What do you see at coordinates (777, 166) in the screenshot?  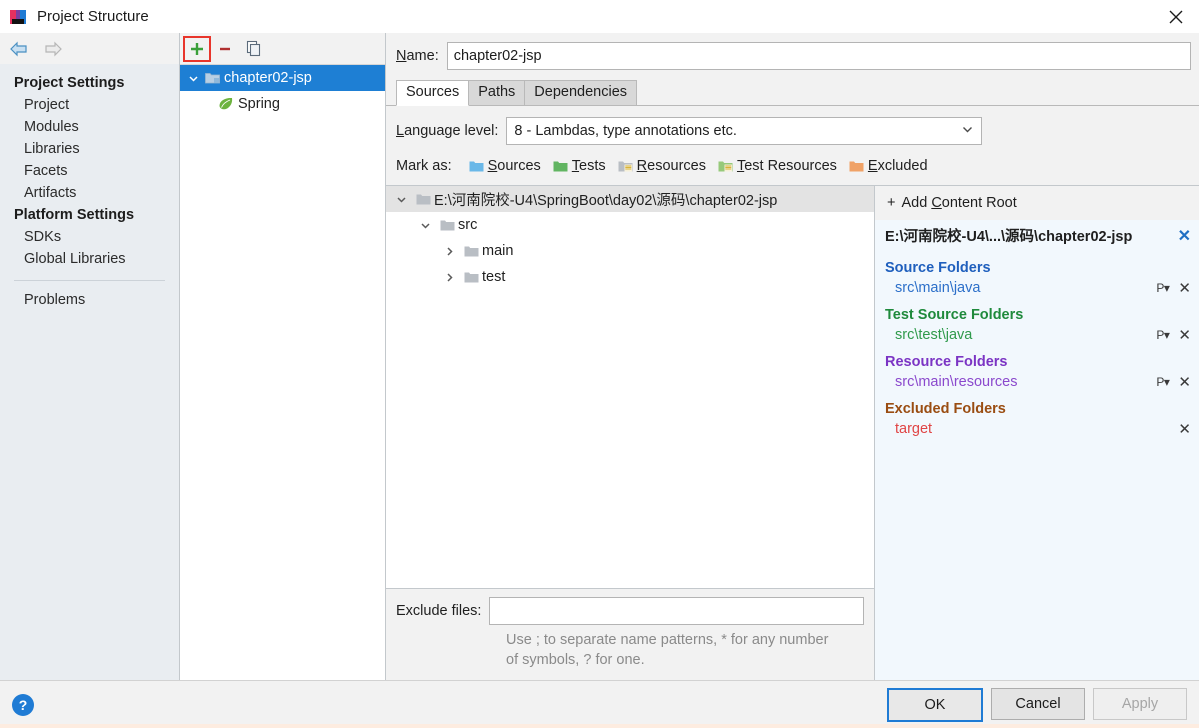 I see `mark-as-test-resources-button: Test Resources` at bounding box center [777, 166].